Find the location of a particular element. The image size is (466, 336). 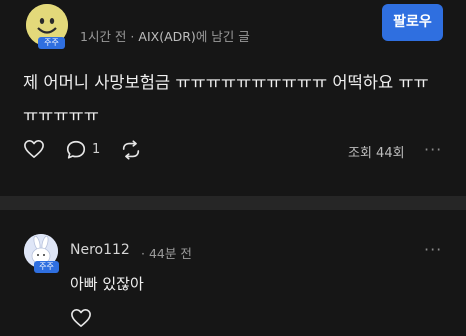

more-options-icon: ··· is located at coordinates (433, 149).